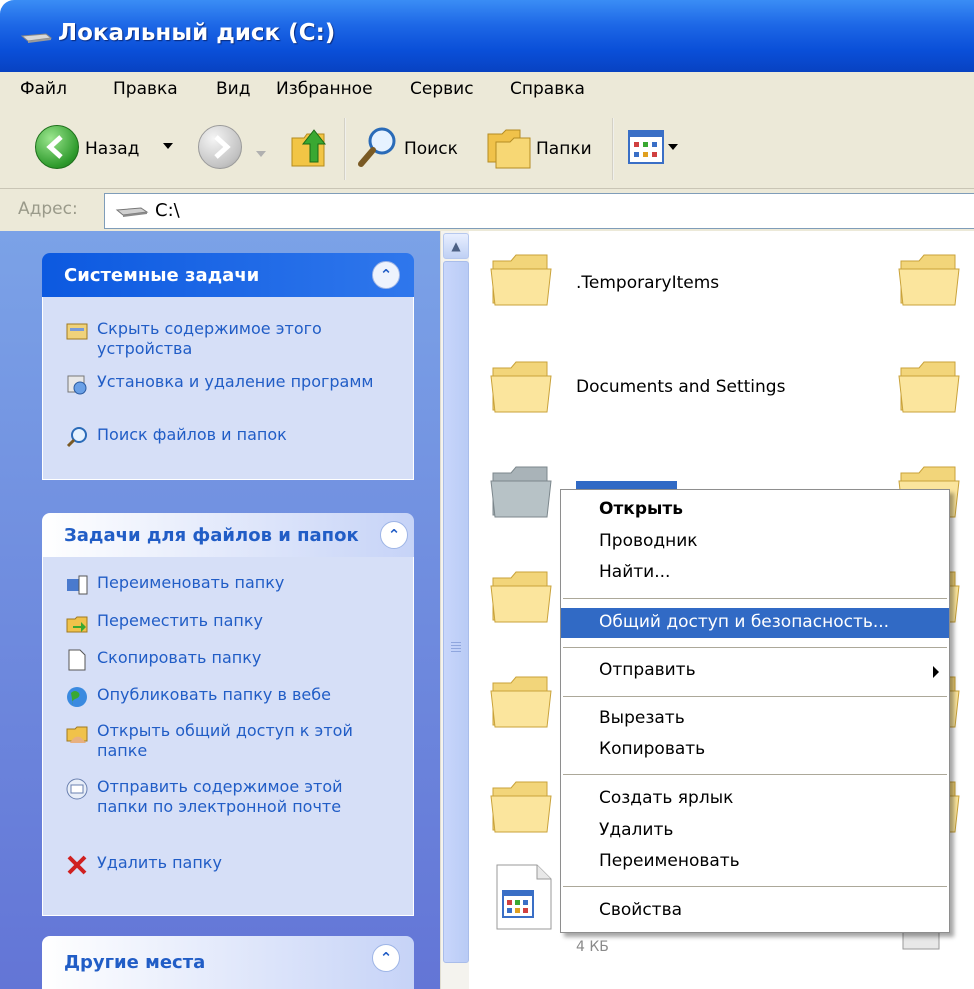 The width and height of the screenshot is (974, 989). Describe the element at coordinates (211, 535) in the screenshot. I see `file-tasks-title: Задачи для файлов и папок` at that location.